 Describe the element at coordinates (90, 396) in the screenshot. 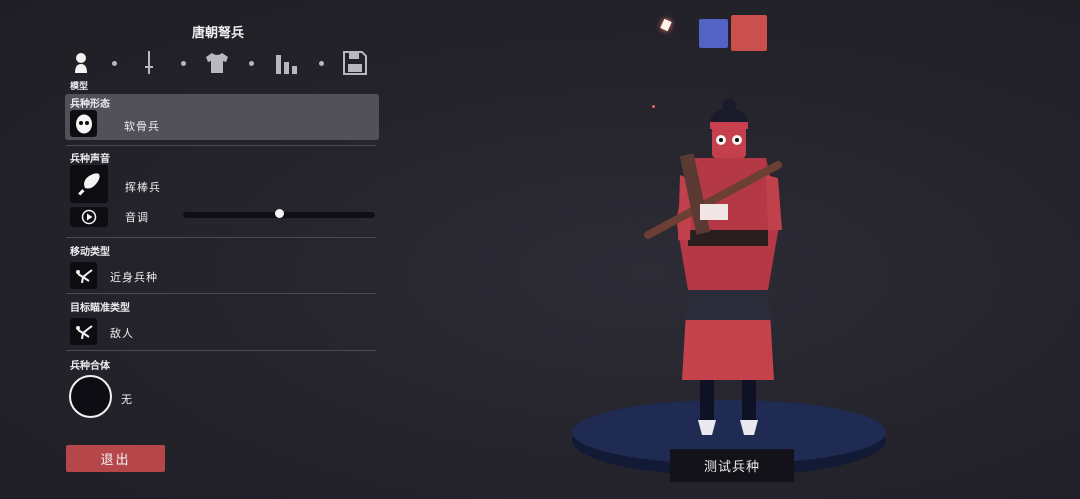

I see `empty-circle-icon` at that location.